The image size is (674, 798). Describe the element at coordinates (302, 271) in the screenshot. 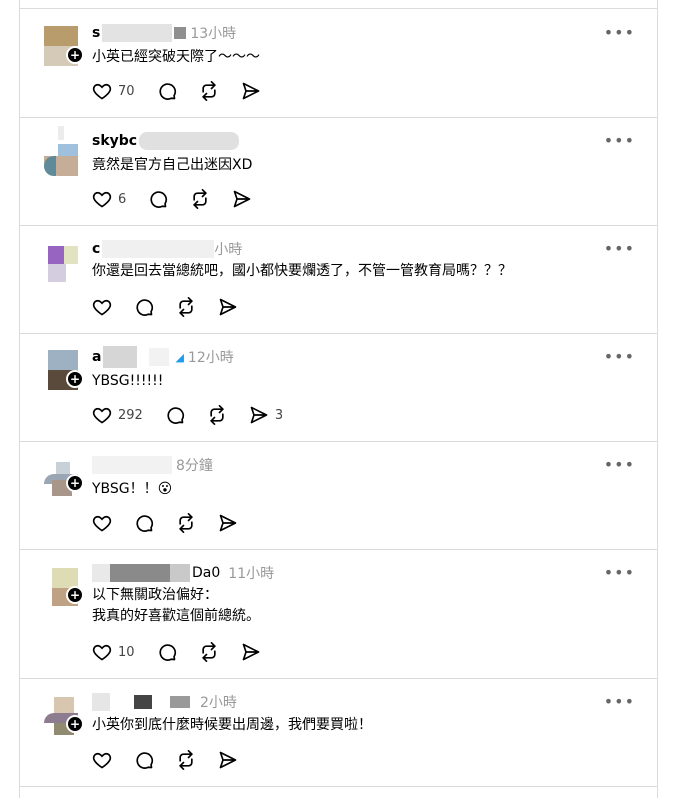

I see `comment-text: 你還是回去當總統吧，國小都快要爛透了，不管一管教育局嗎？？？` at that location.